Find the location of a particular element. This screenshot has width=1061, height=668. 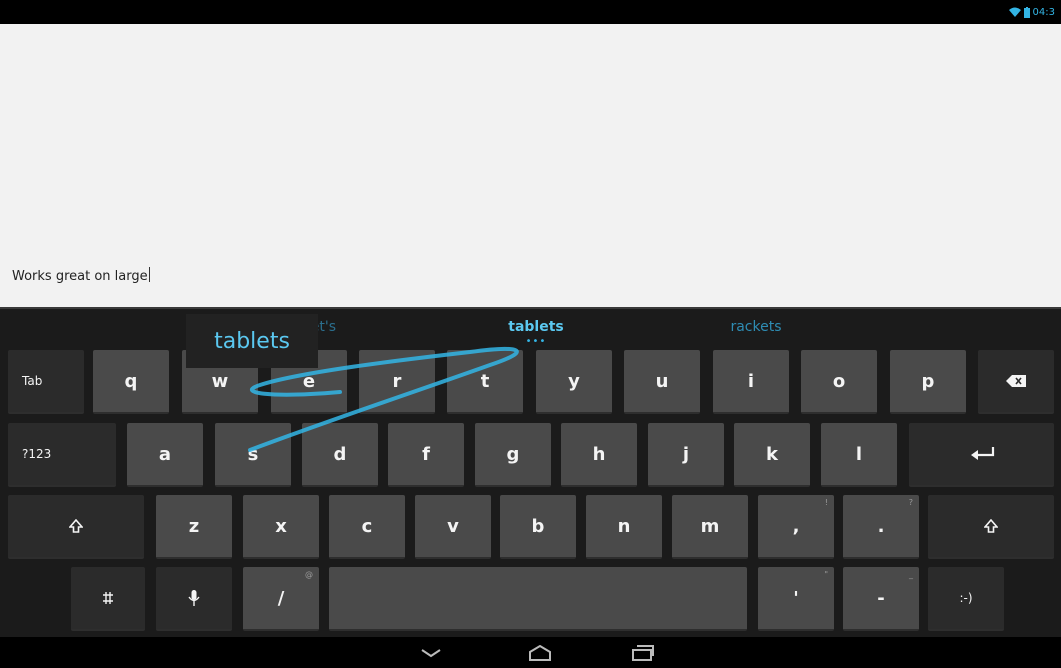

text-caret is located at coordinates (149, 274).